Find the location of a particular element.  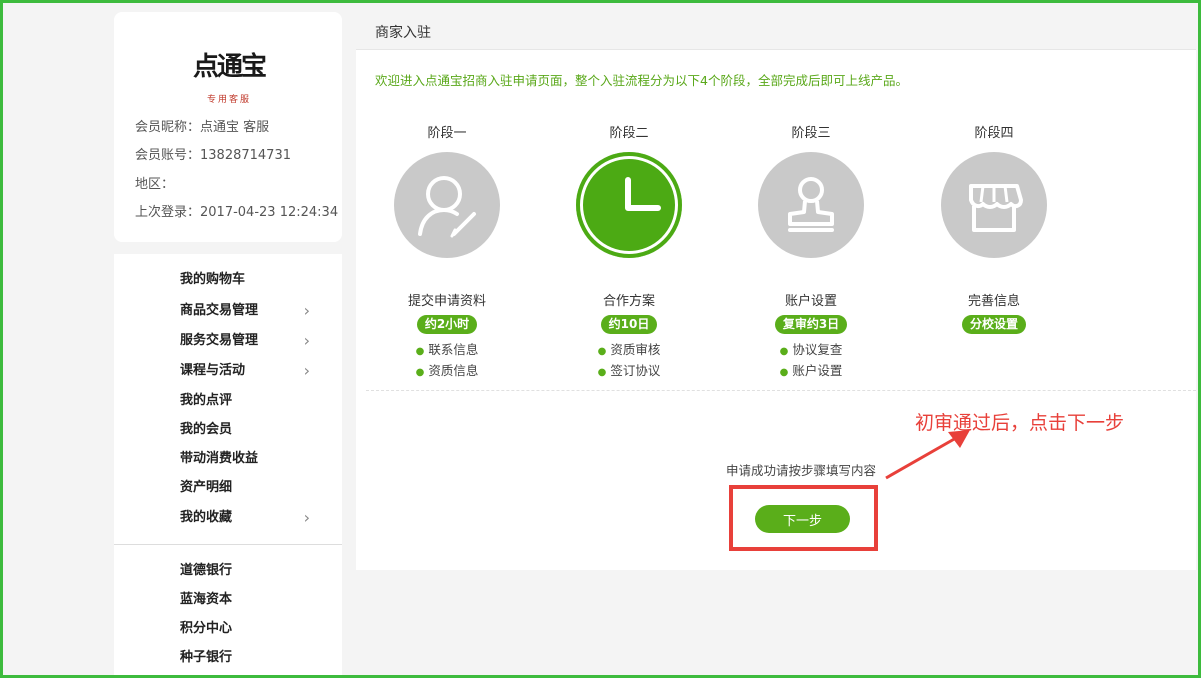

bullet-item: ● 资质审核 is located at coordinates (629, 350).